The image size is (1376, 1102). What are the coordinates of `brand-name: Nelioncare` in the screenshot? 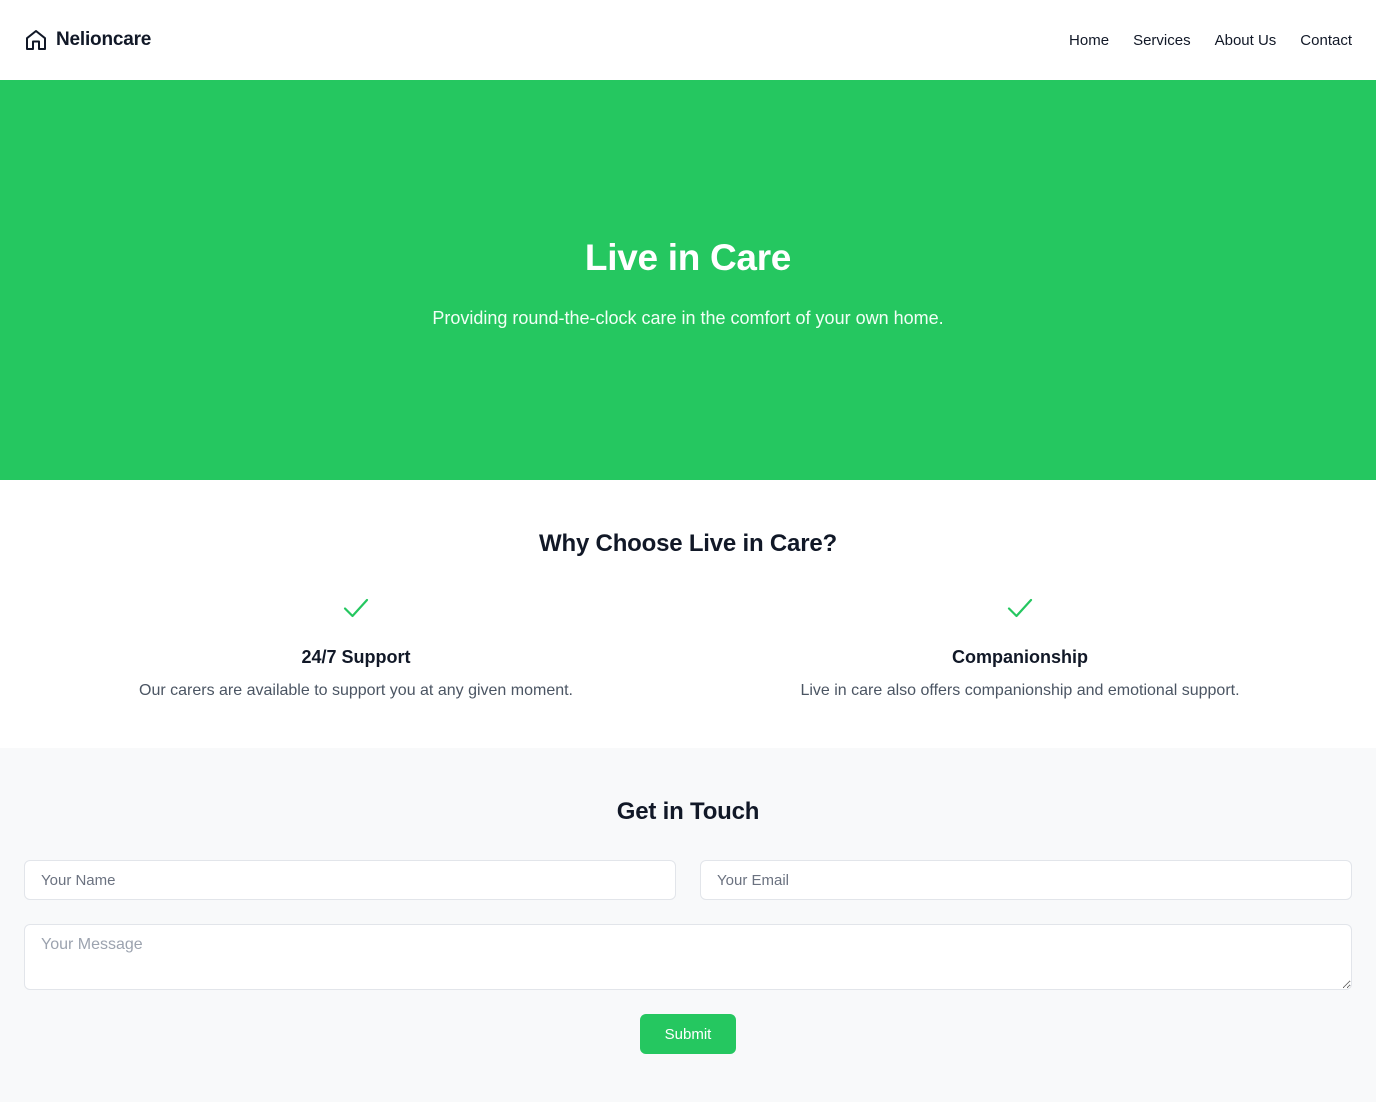 It's located at (104, 39).